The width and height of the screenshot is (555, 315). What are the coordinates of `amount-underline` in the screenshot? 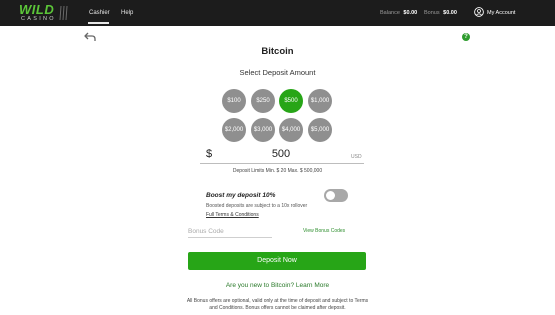 It's located at (282, 163).